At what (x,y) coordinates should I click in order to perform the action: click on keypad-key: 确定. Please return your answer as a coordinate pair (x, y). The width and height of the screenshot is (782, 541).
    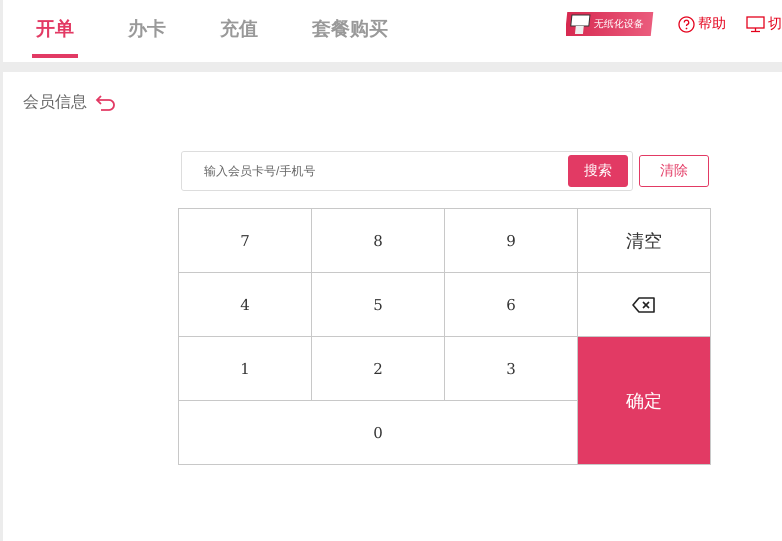
    Looking at the image, I should click on (644, 401).